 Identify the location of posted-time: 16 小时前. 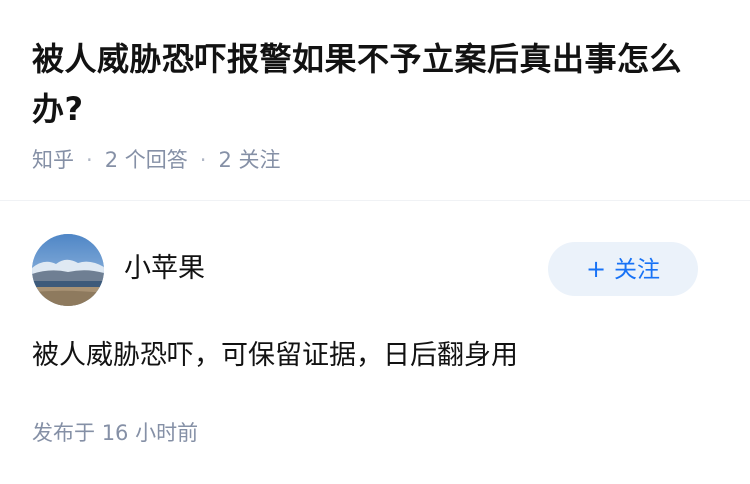
(150, 433).